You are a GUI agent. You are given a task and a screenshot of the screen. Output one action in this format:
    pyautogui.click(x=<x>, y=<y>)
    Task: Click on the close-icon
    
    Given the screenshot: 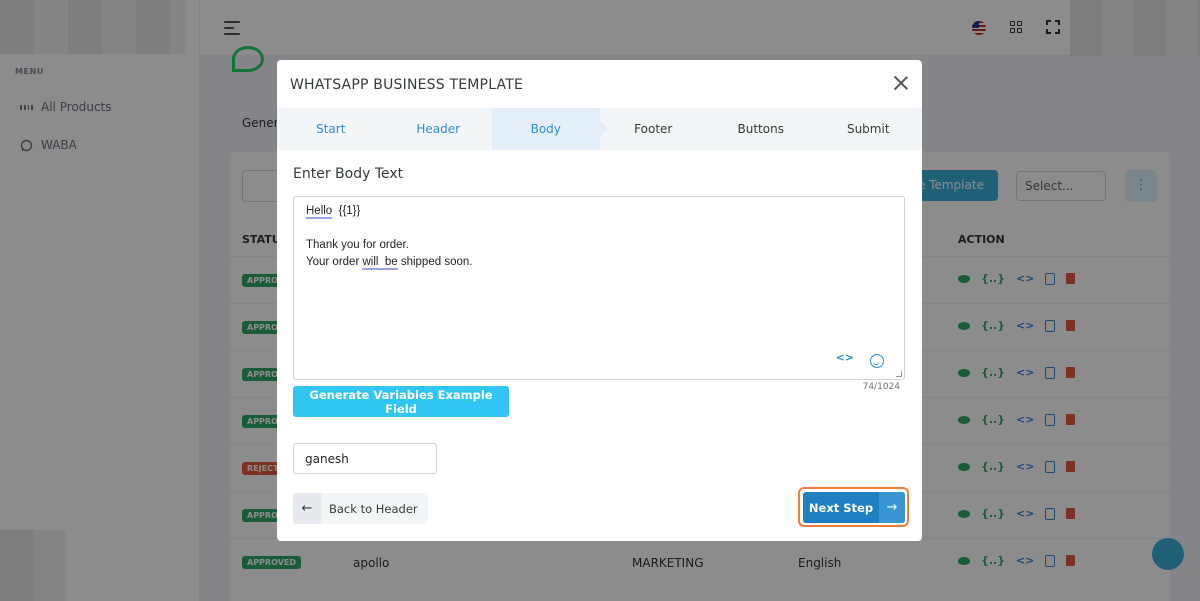 What is the action you would take?
    pyautogui.click(x=901, y=83)
    